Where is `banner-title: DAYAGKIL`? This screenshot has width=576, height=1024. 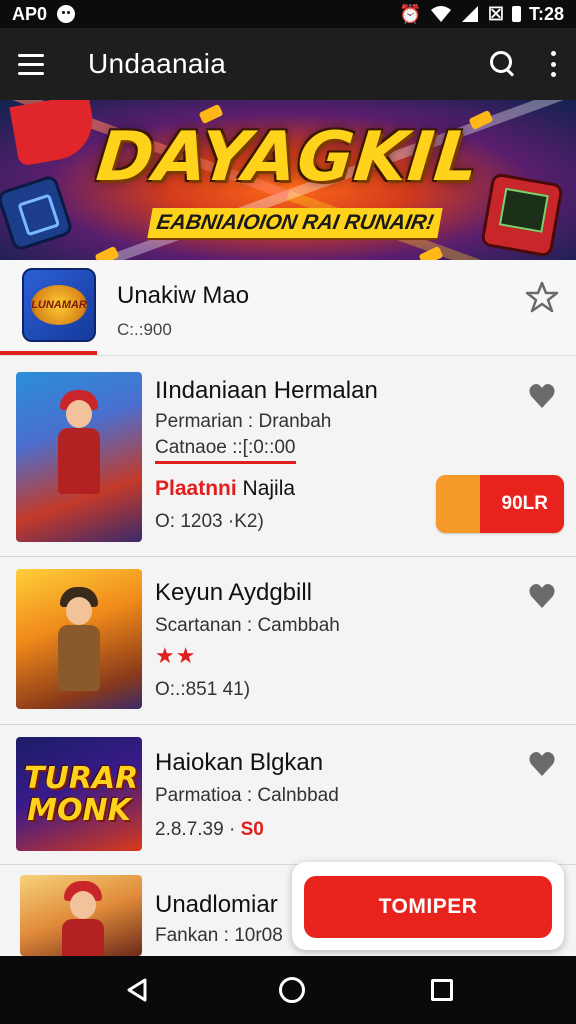
banner-title: DAYAGKIL is located at coordinates (288, 157).